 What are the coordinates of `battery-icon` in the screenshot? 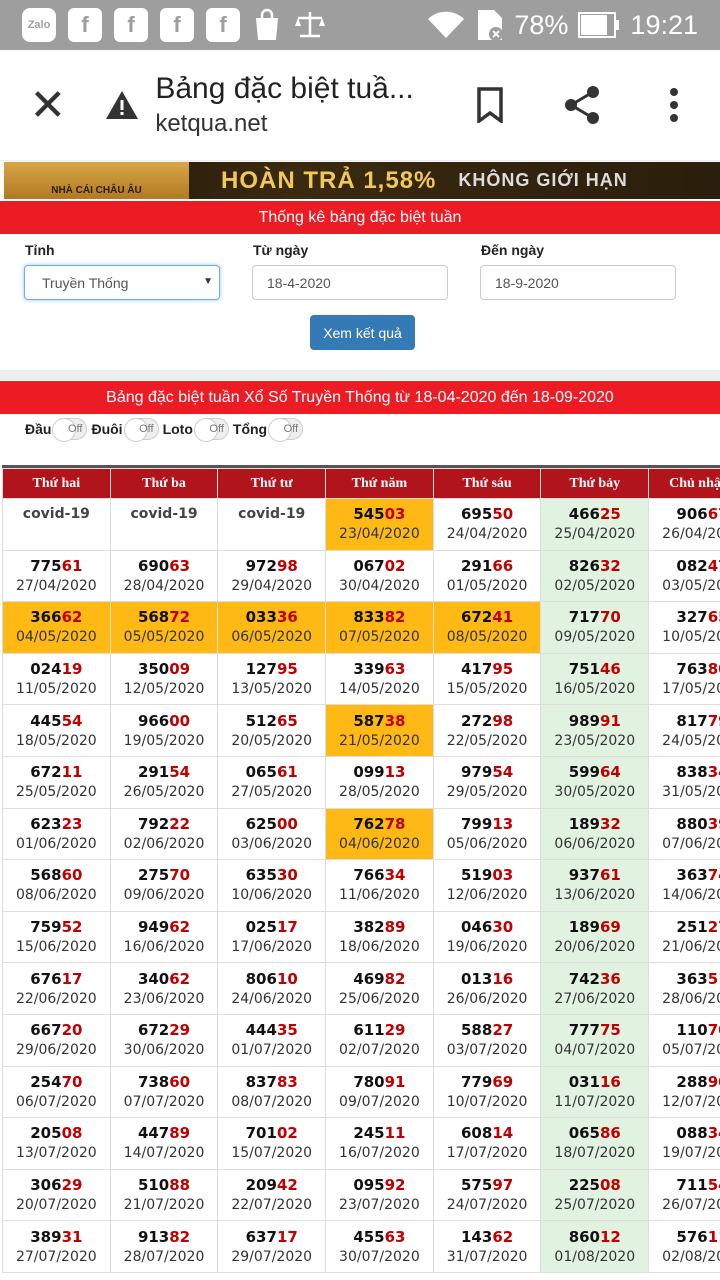 It's located at (599, 25).